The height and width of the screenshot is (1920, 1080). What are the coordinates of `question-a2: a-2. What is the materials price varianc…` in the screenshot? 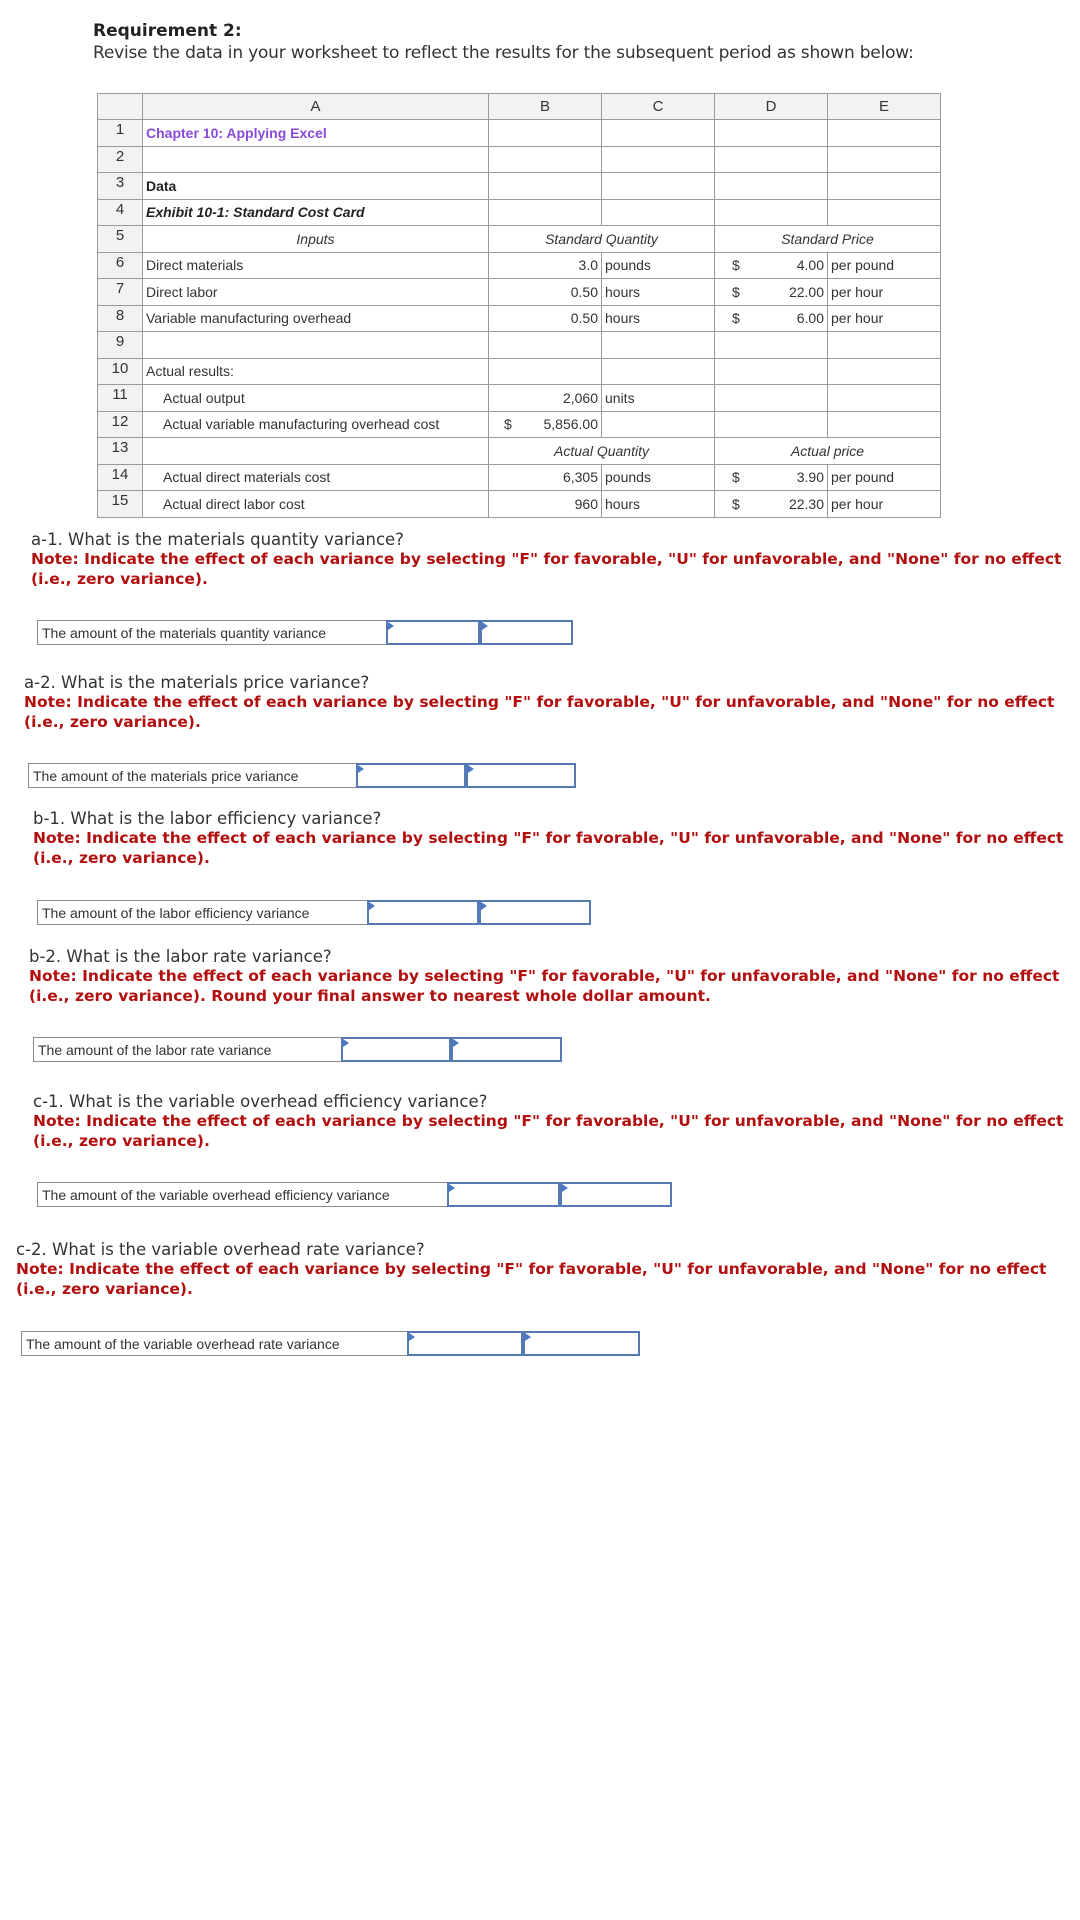 It's located at (544, 702).